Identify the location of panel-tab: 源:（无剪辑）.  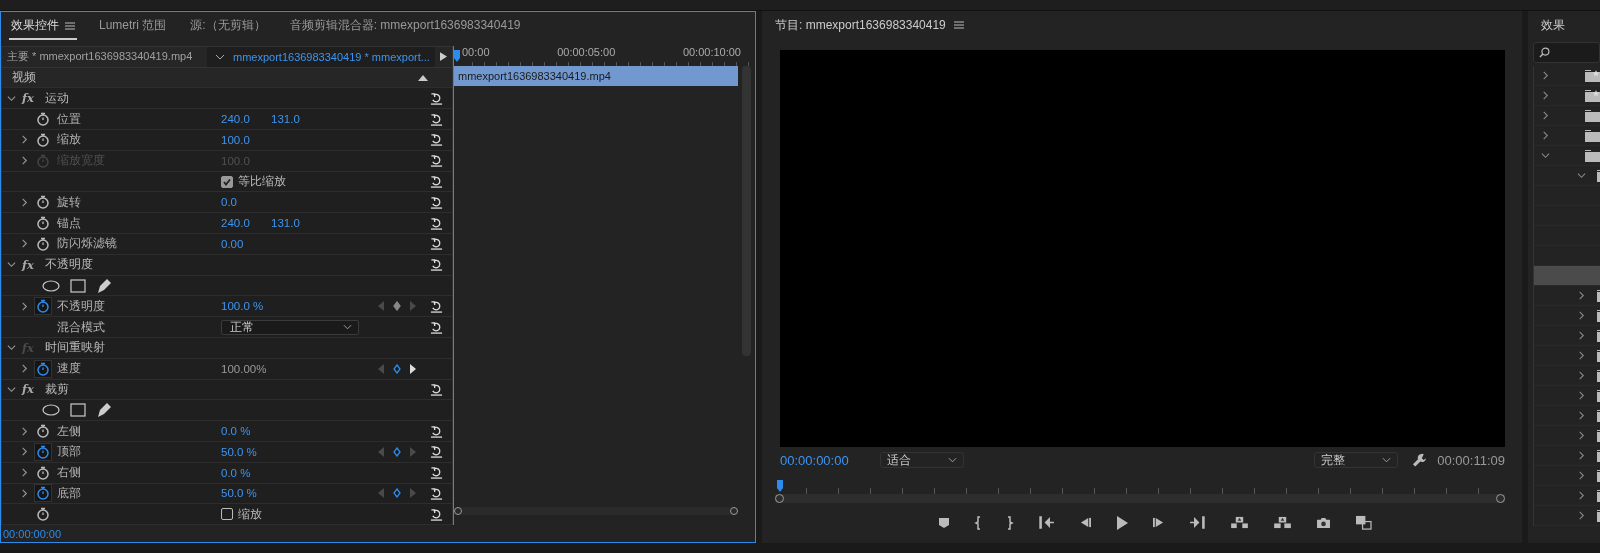
(228, 26).